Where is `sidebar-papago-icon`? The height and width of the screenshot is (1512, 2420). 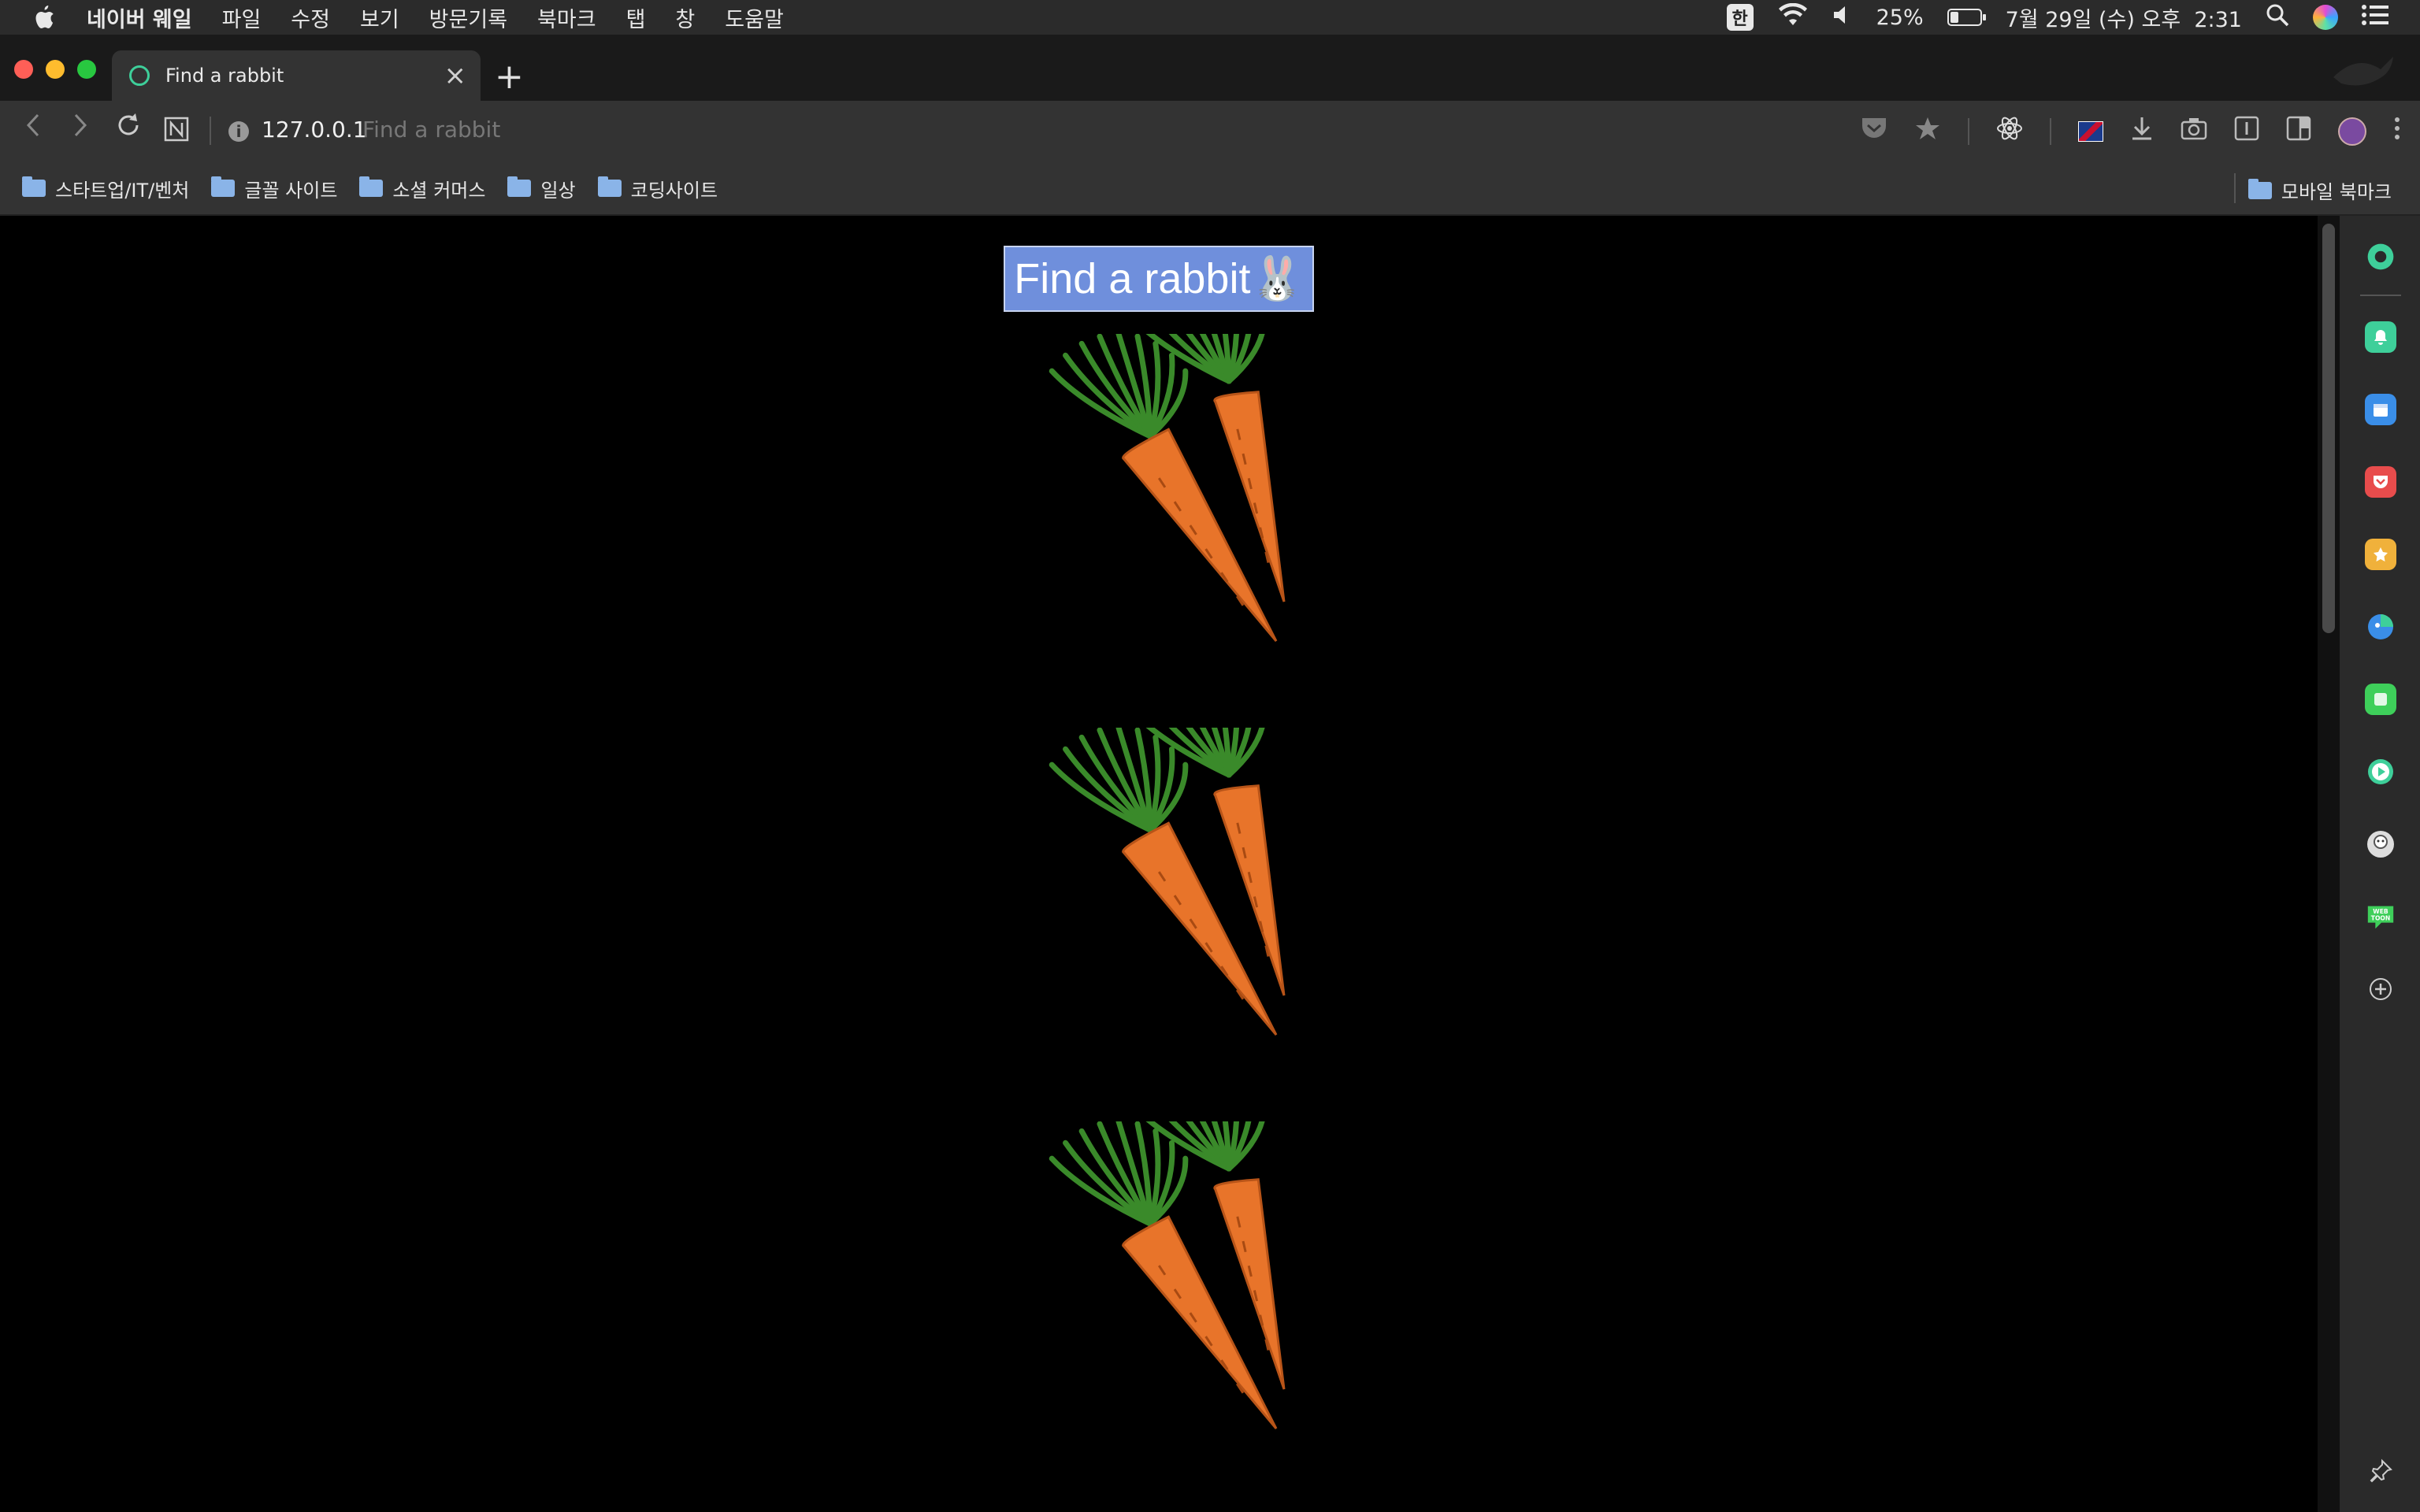 sidebar-papago-icon is located at coordinates (2380, 627).